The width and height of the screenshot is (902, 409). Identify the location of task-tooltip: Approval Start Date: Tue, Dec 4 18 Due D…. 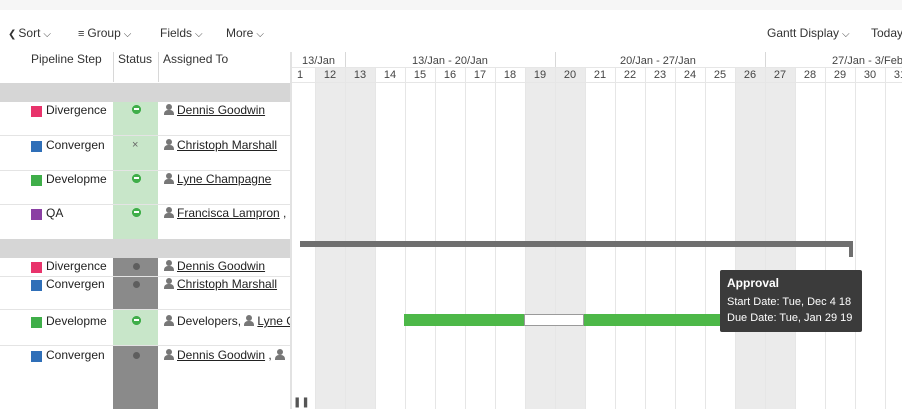
(791, 301).